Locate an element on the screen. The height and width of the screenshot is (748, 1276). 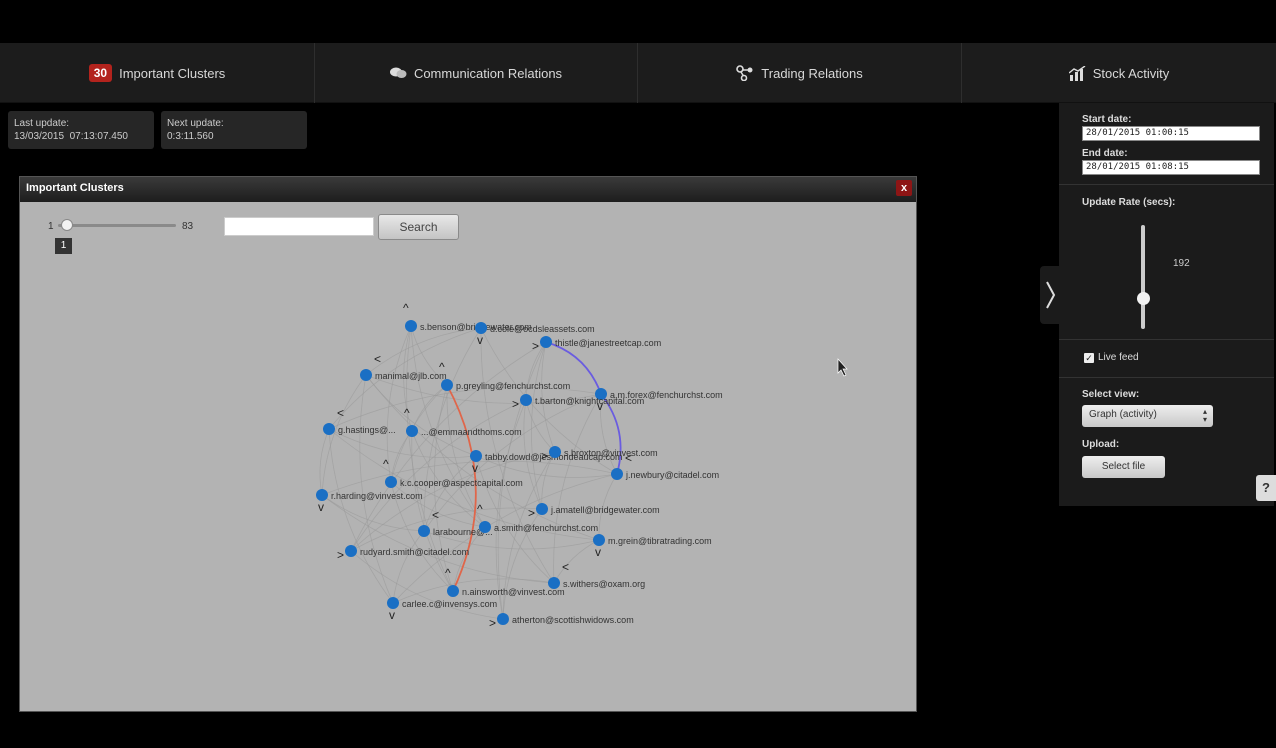
chart-icon is located at coordinates (1077, 73).